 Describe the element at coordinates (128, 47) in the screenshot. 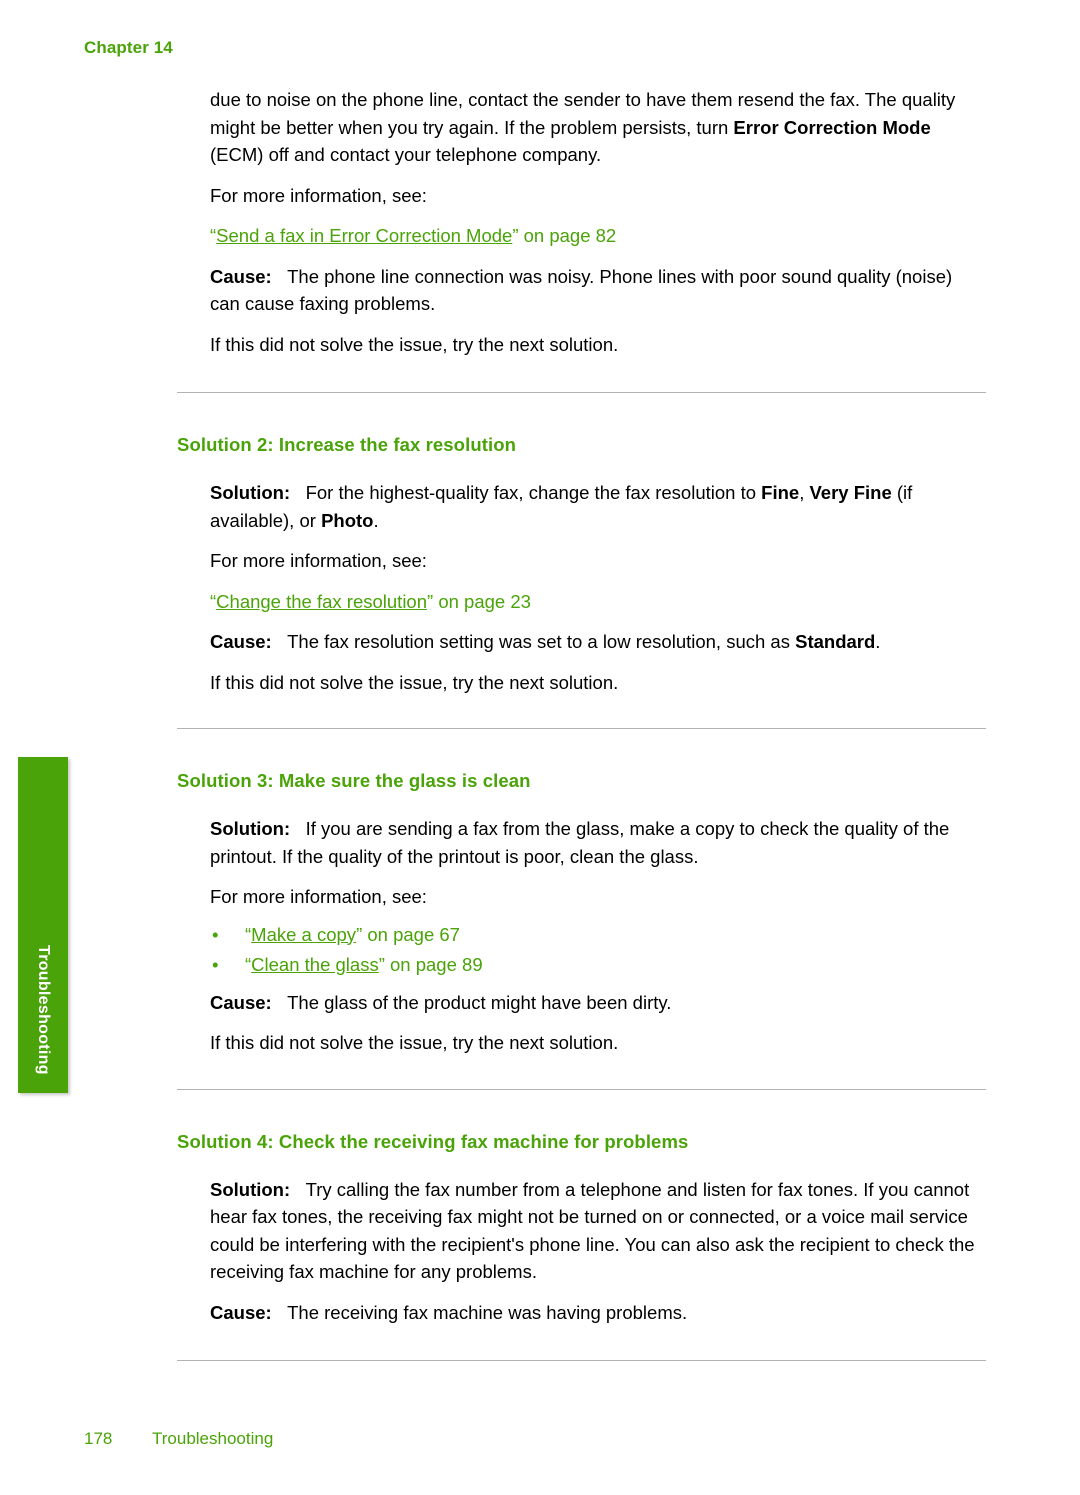

I see `chapter-header: Chapter 14` at that location.